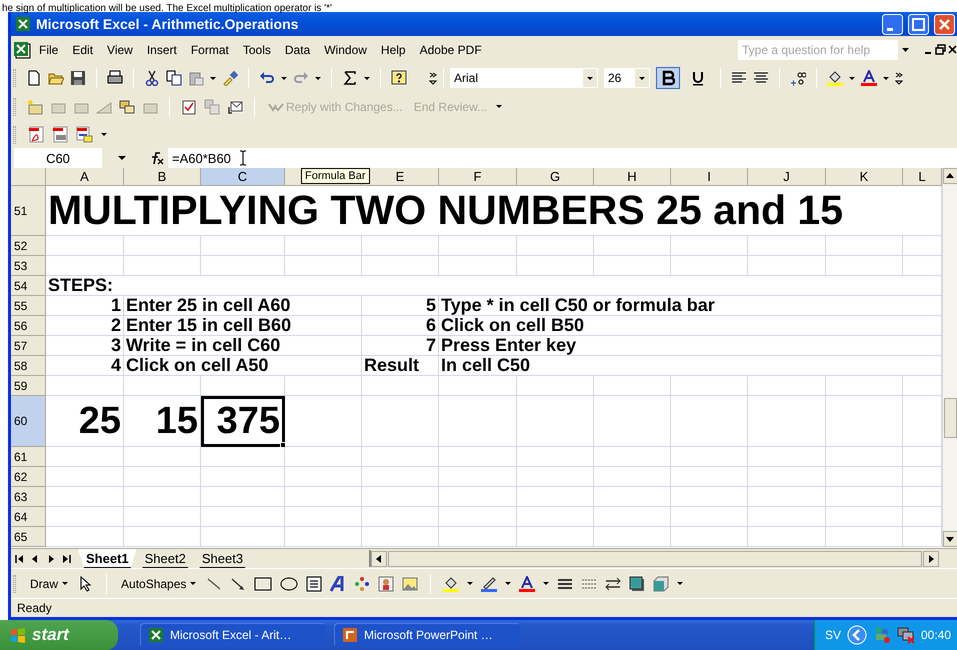 This screenshot has width=957, height=650. I want to click on pdf-review-icon, so click(84, 134).